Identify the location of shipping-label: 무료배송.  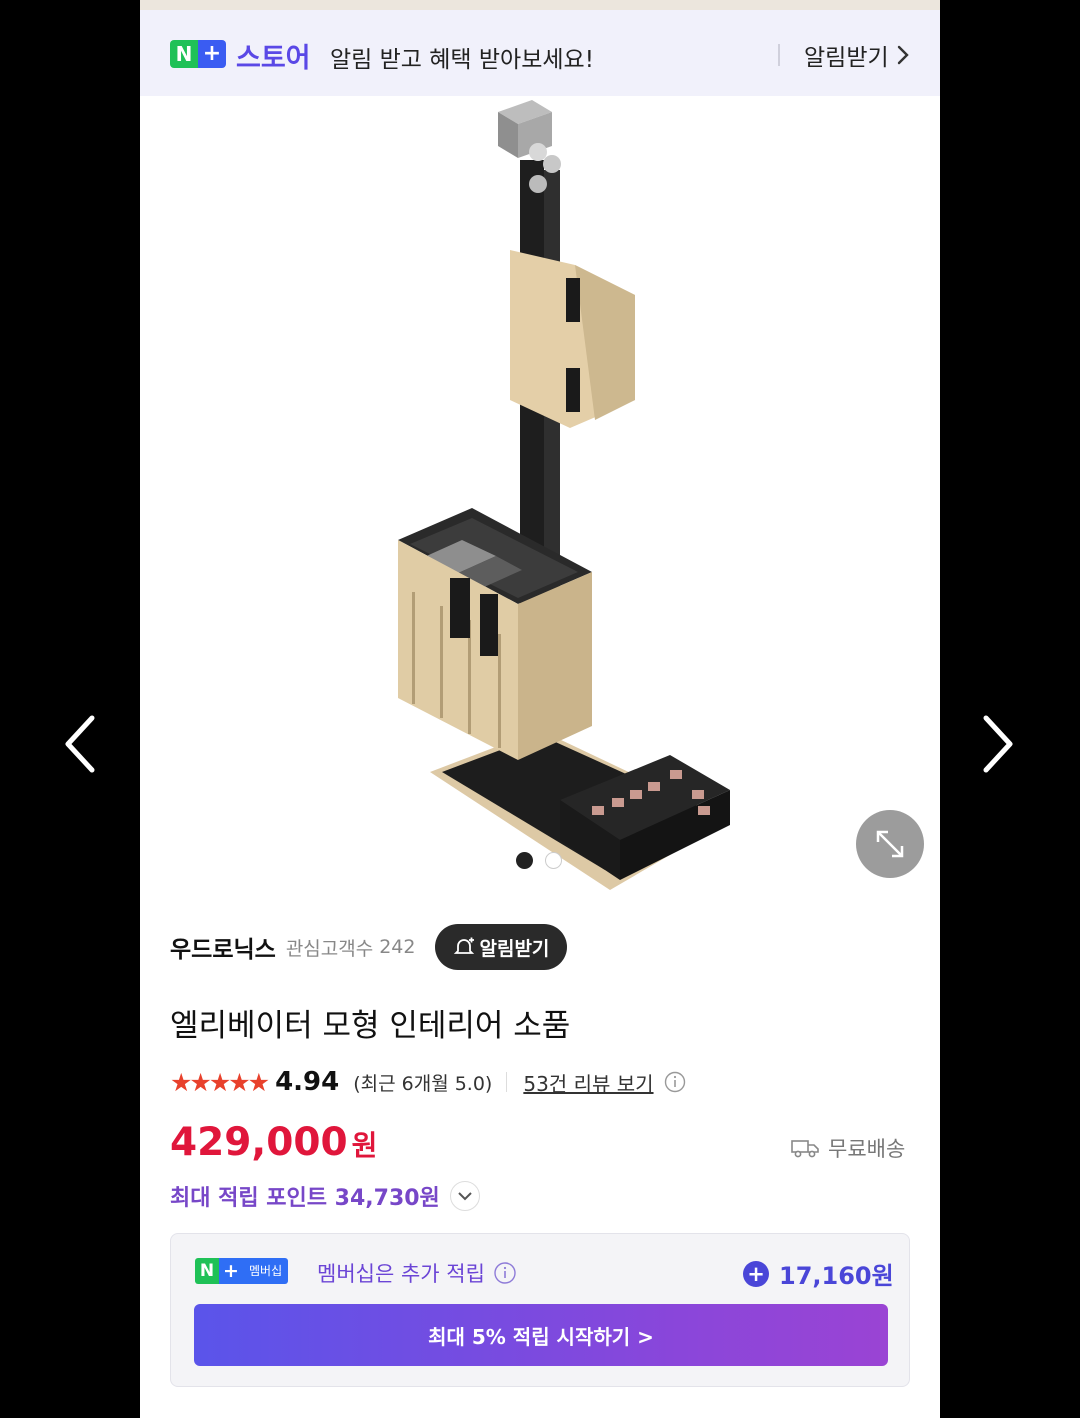
(867, 1149).